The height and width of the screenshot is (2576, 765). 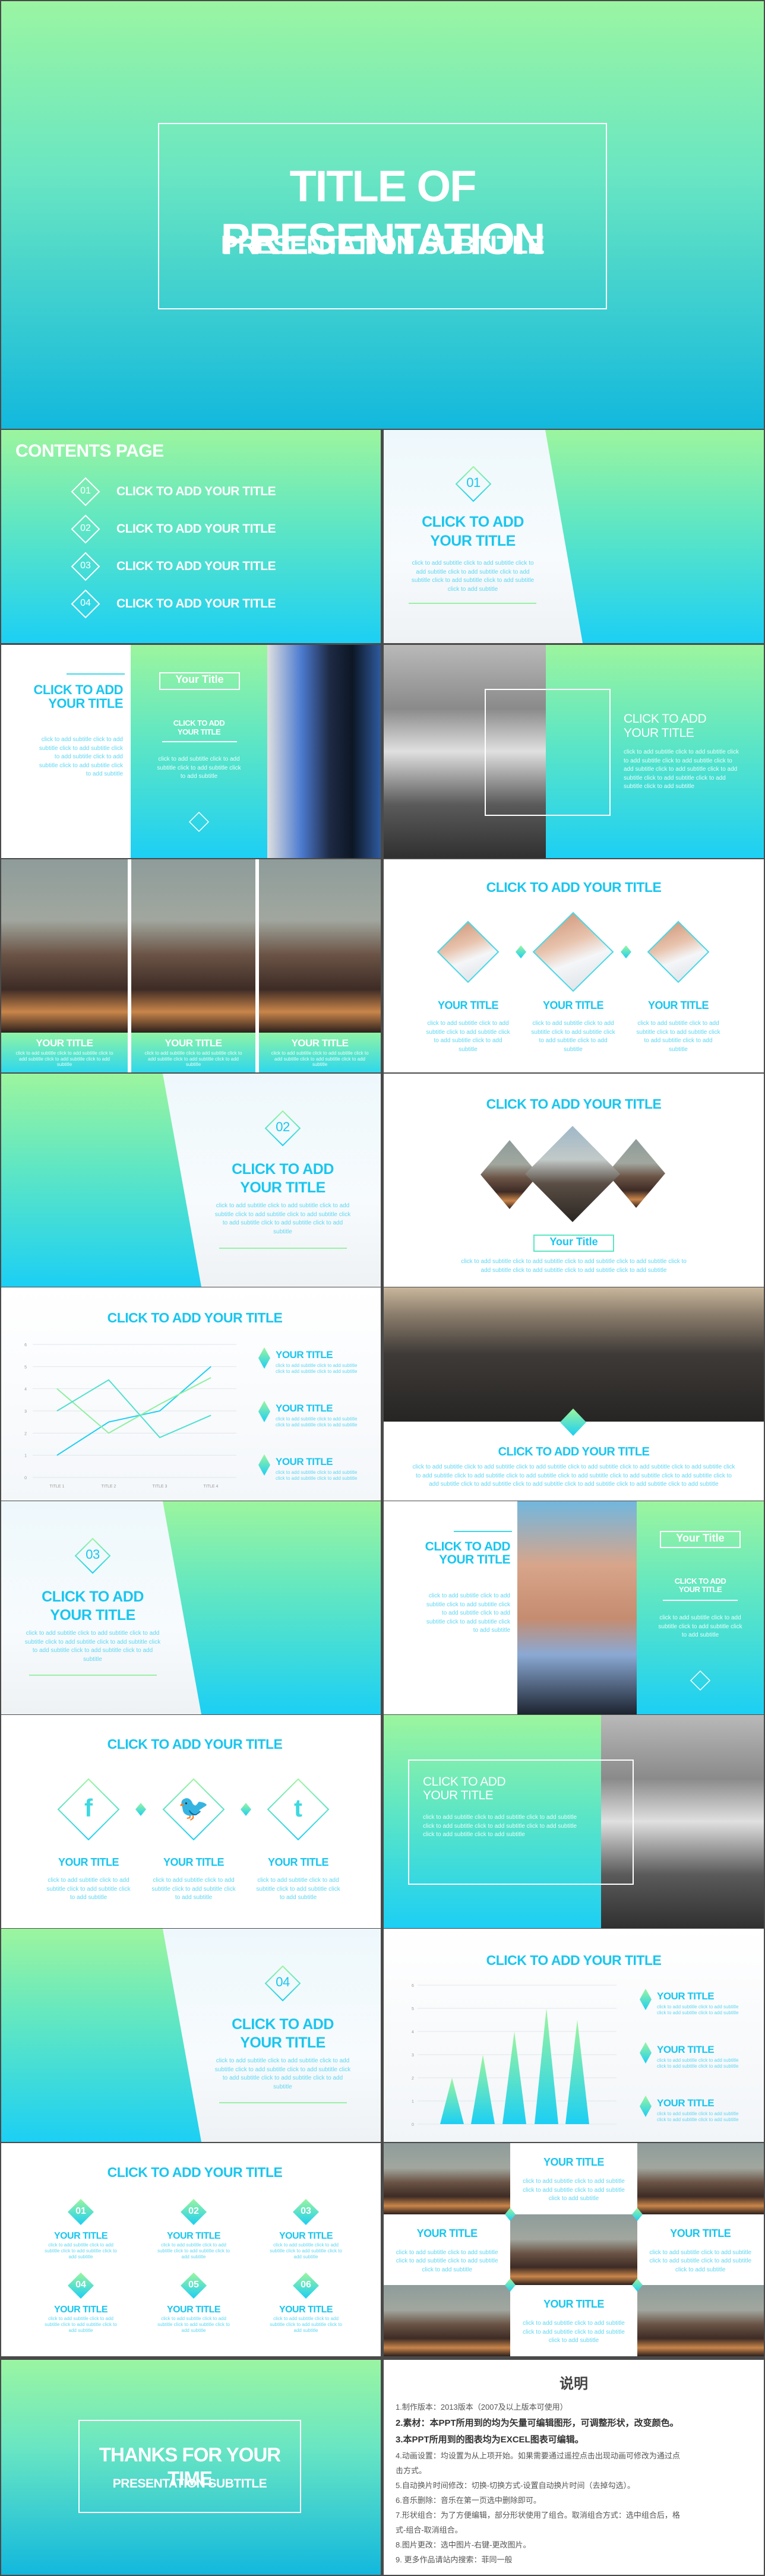 I want to click on y-tick-label: 6, so click(x=26, y=1345).